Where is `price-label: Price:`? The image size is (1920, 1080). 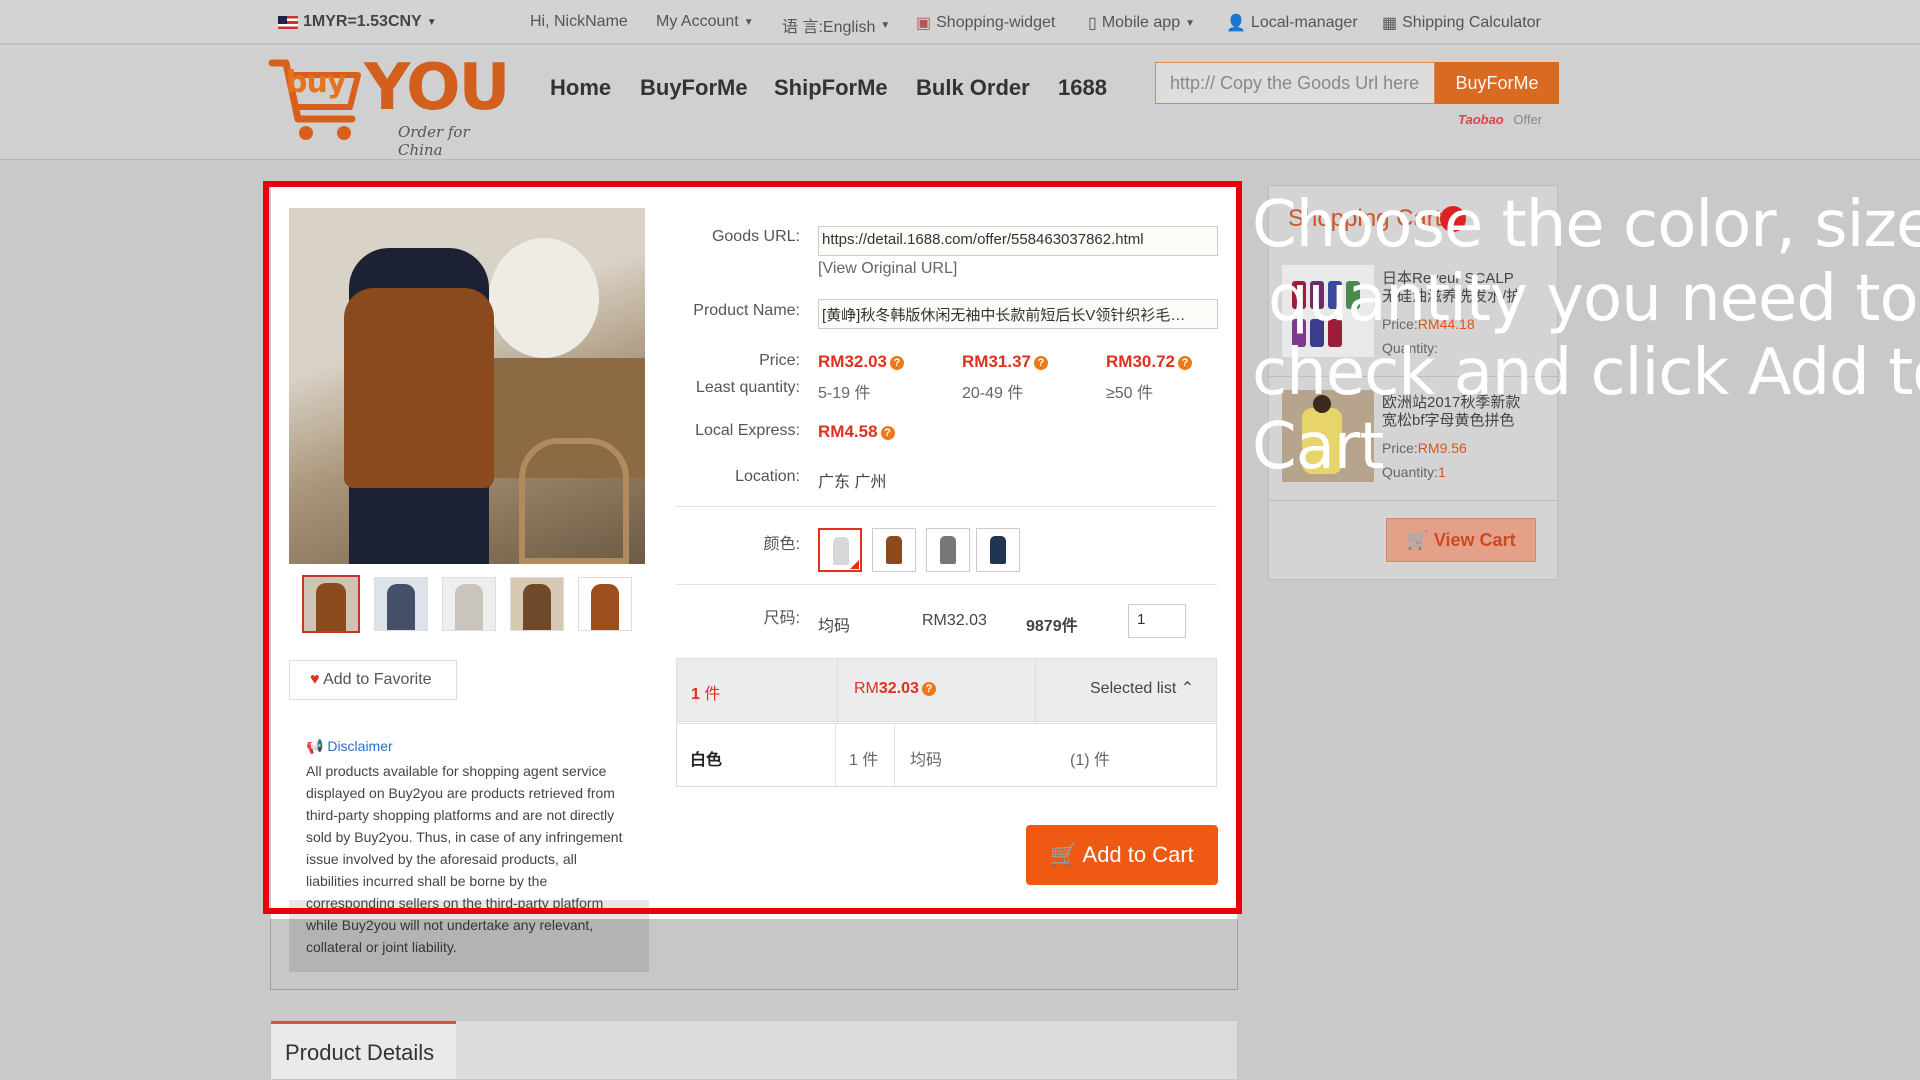 price-label: Price: is located at coordinates (779, 360).